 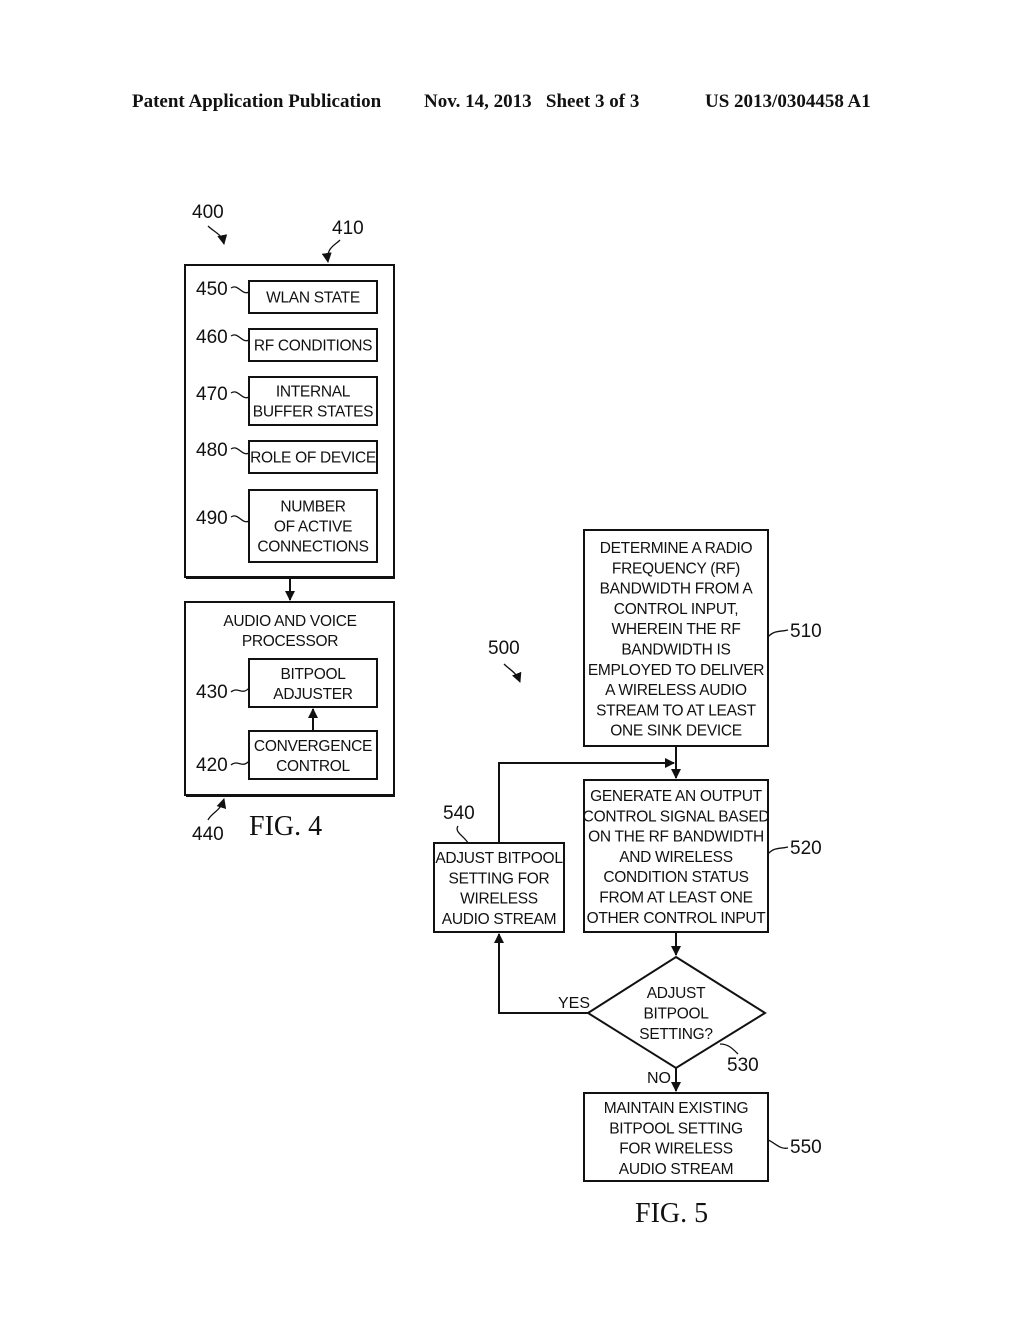 What do you see at coordinates (313, 766) in the screenshot?
I see `convergence-control-line-2: CONTROL` at bounding box center [313, 766].